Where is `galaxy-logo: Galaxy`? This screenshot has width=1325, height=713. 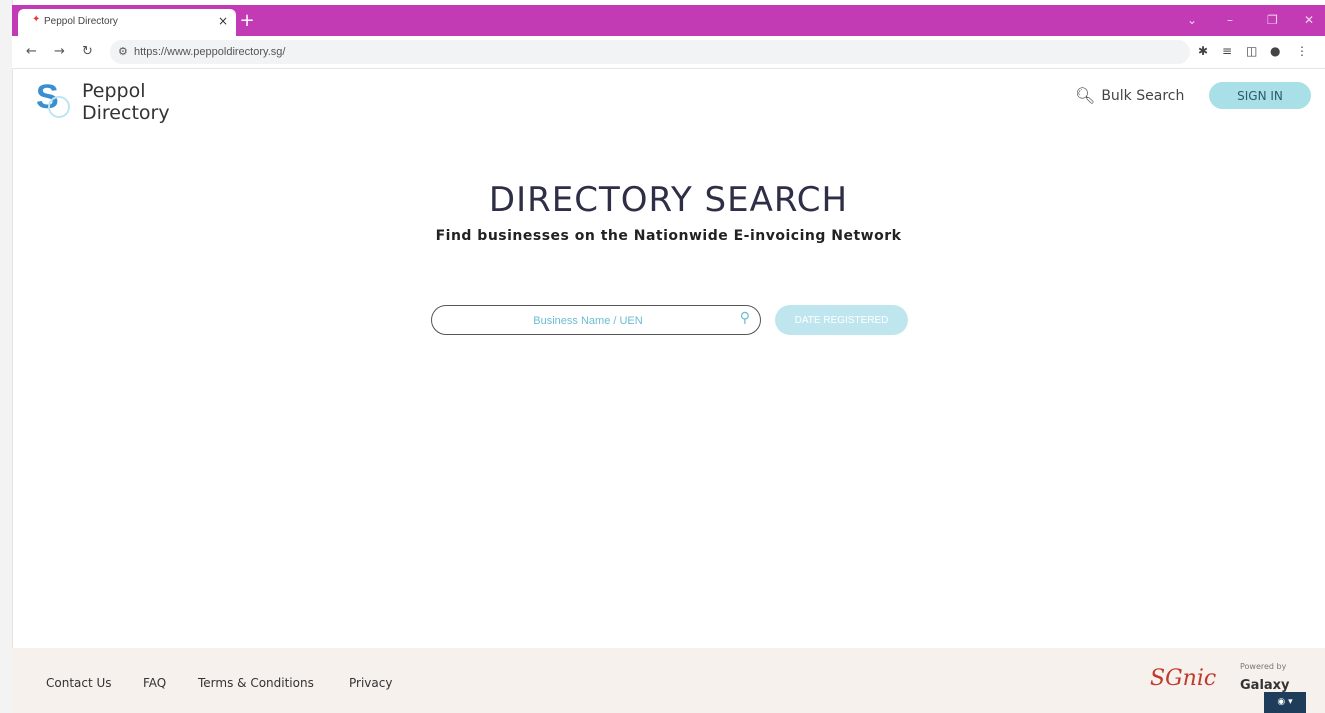 galaxy-logo: Galaxy is located at coordinates (1265, 685).